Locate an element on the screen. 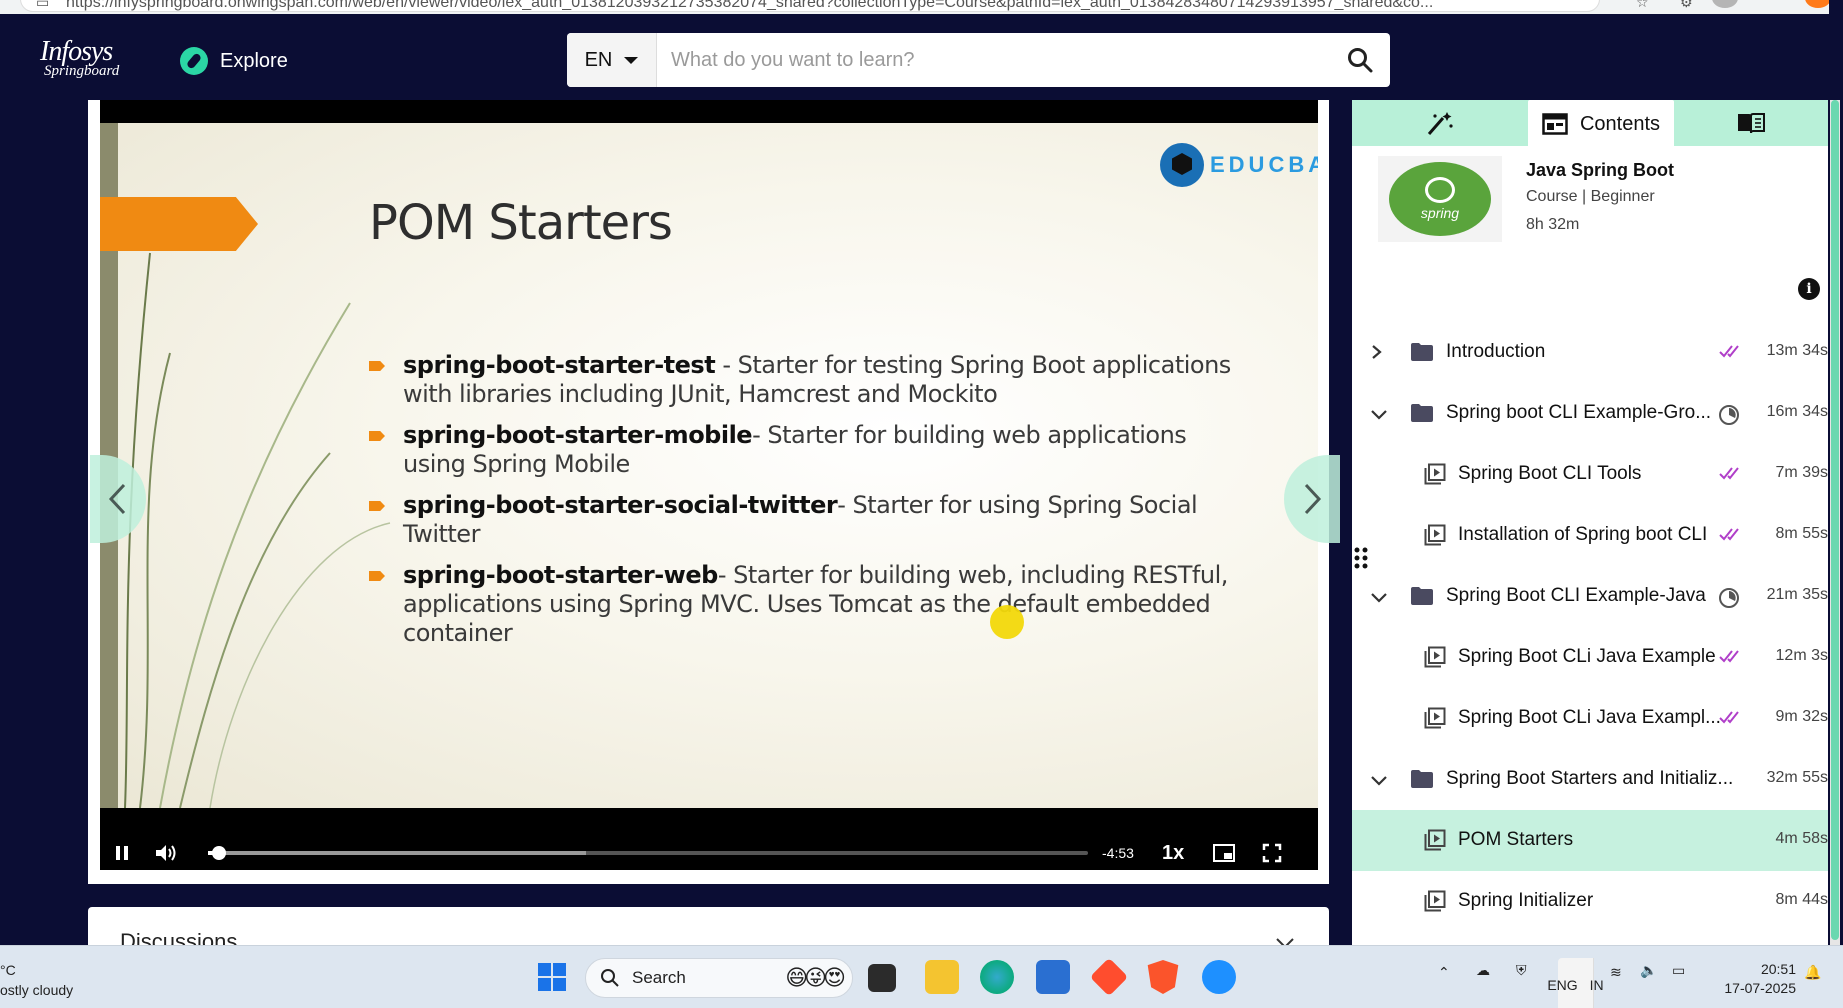 The width and height of the screenshot is (1843, 1008). toc-duration: 8m 55s is located at coordinates (1801, 533).